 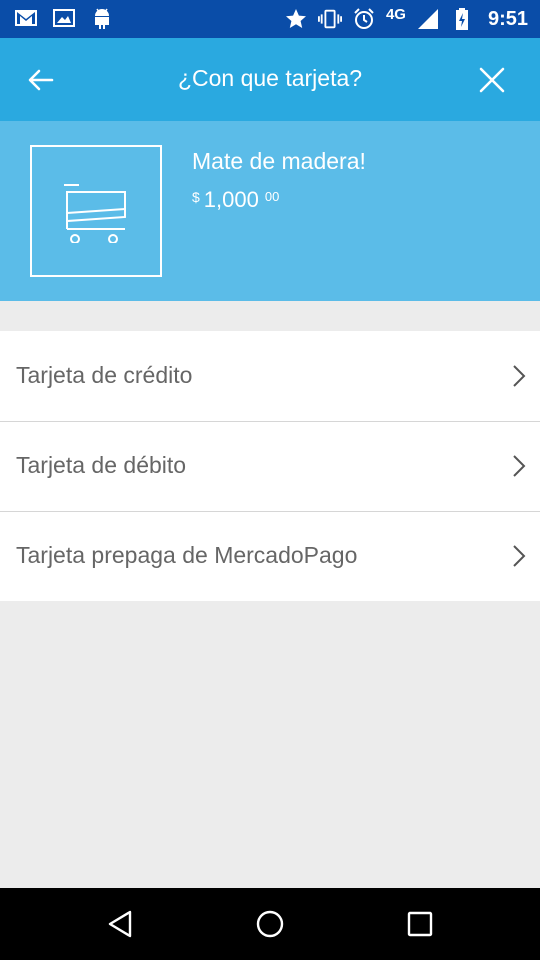 I want to click on product-name: Mate de madera!, so click(x=279, y=161).